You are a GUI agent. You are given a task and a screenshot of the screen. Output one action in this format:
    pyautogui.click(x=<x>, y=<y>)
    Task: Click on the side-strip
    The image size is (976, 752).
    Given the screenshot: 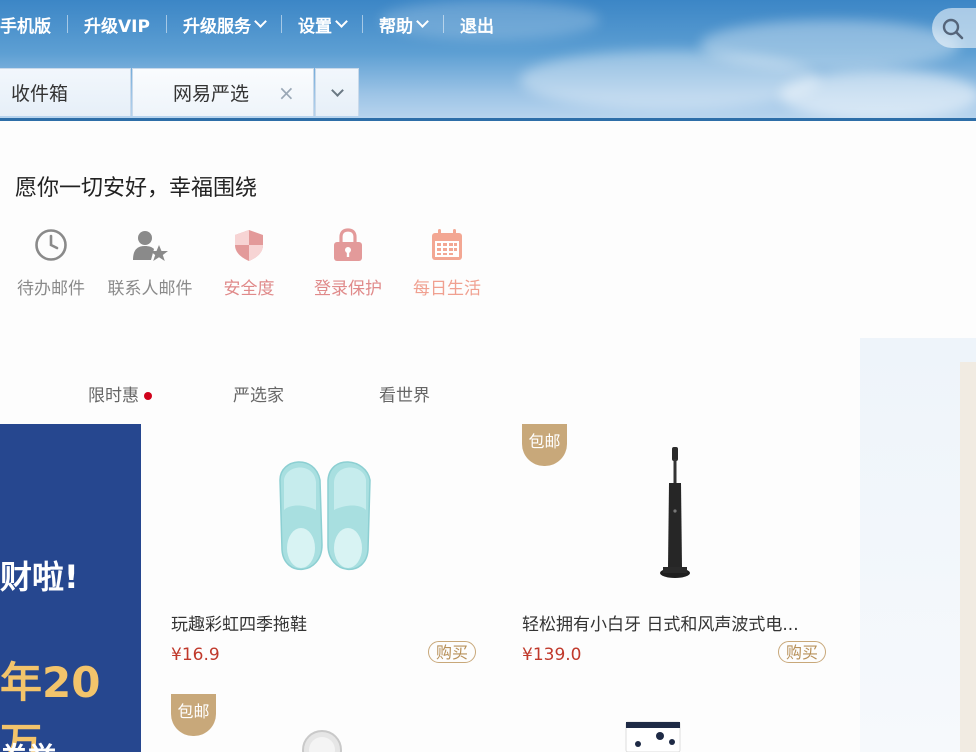 What is the action you would take?
    pyautogui.click(x=968, y=557)
    